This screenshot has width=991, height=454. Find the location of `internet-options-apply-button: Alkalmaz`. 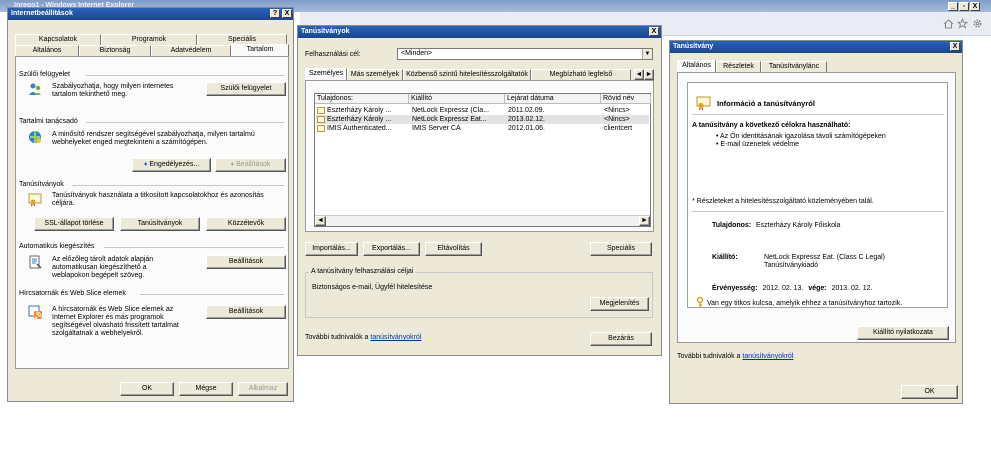

internet-options-apply-button: Alkalmaz is located at coordinates (263, 389).